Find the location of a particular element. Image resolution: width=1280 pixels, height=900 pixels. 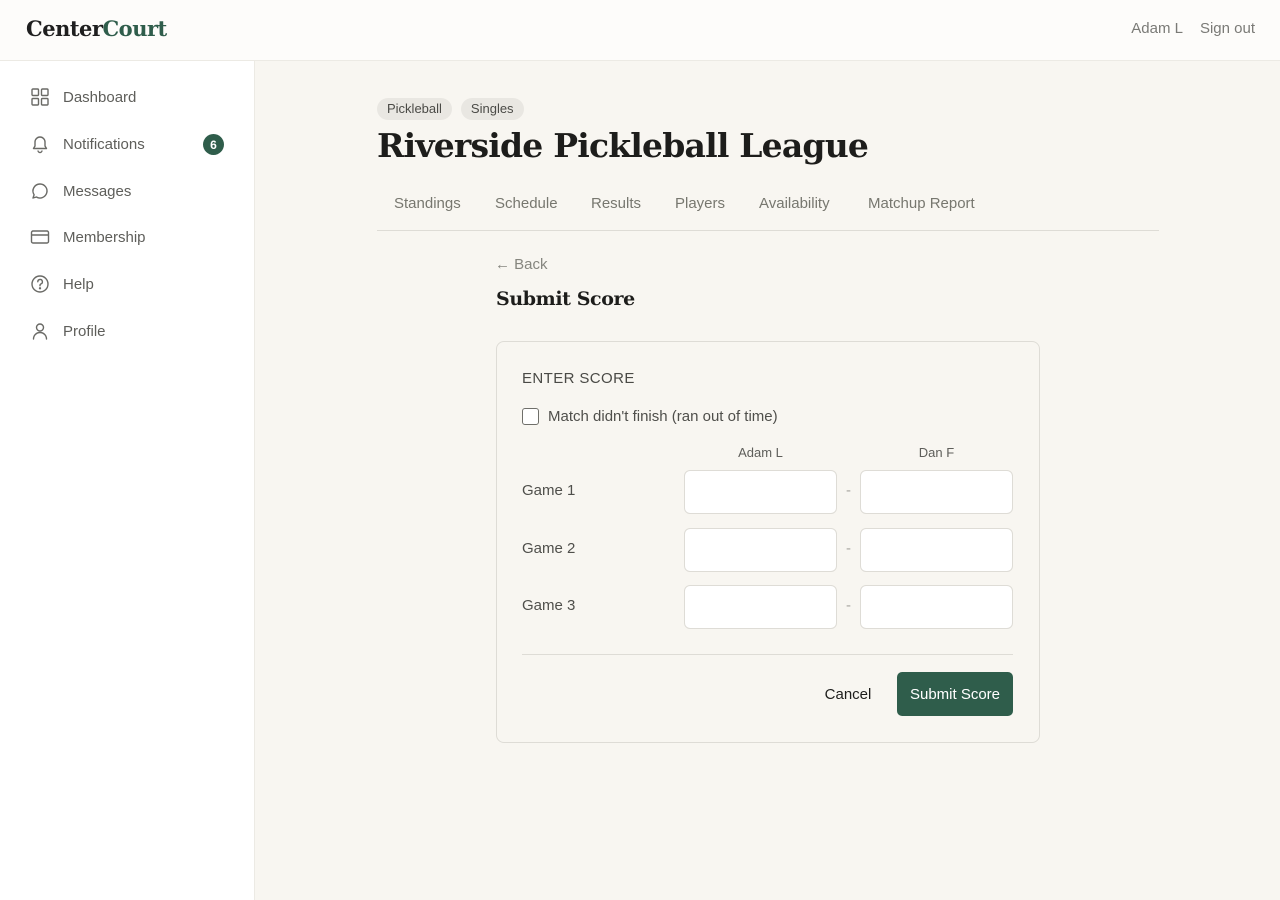

incomplete-match-toggle: Match didn't finish (ran out of time) is located at coordinates (650, 416).